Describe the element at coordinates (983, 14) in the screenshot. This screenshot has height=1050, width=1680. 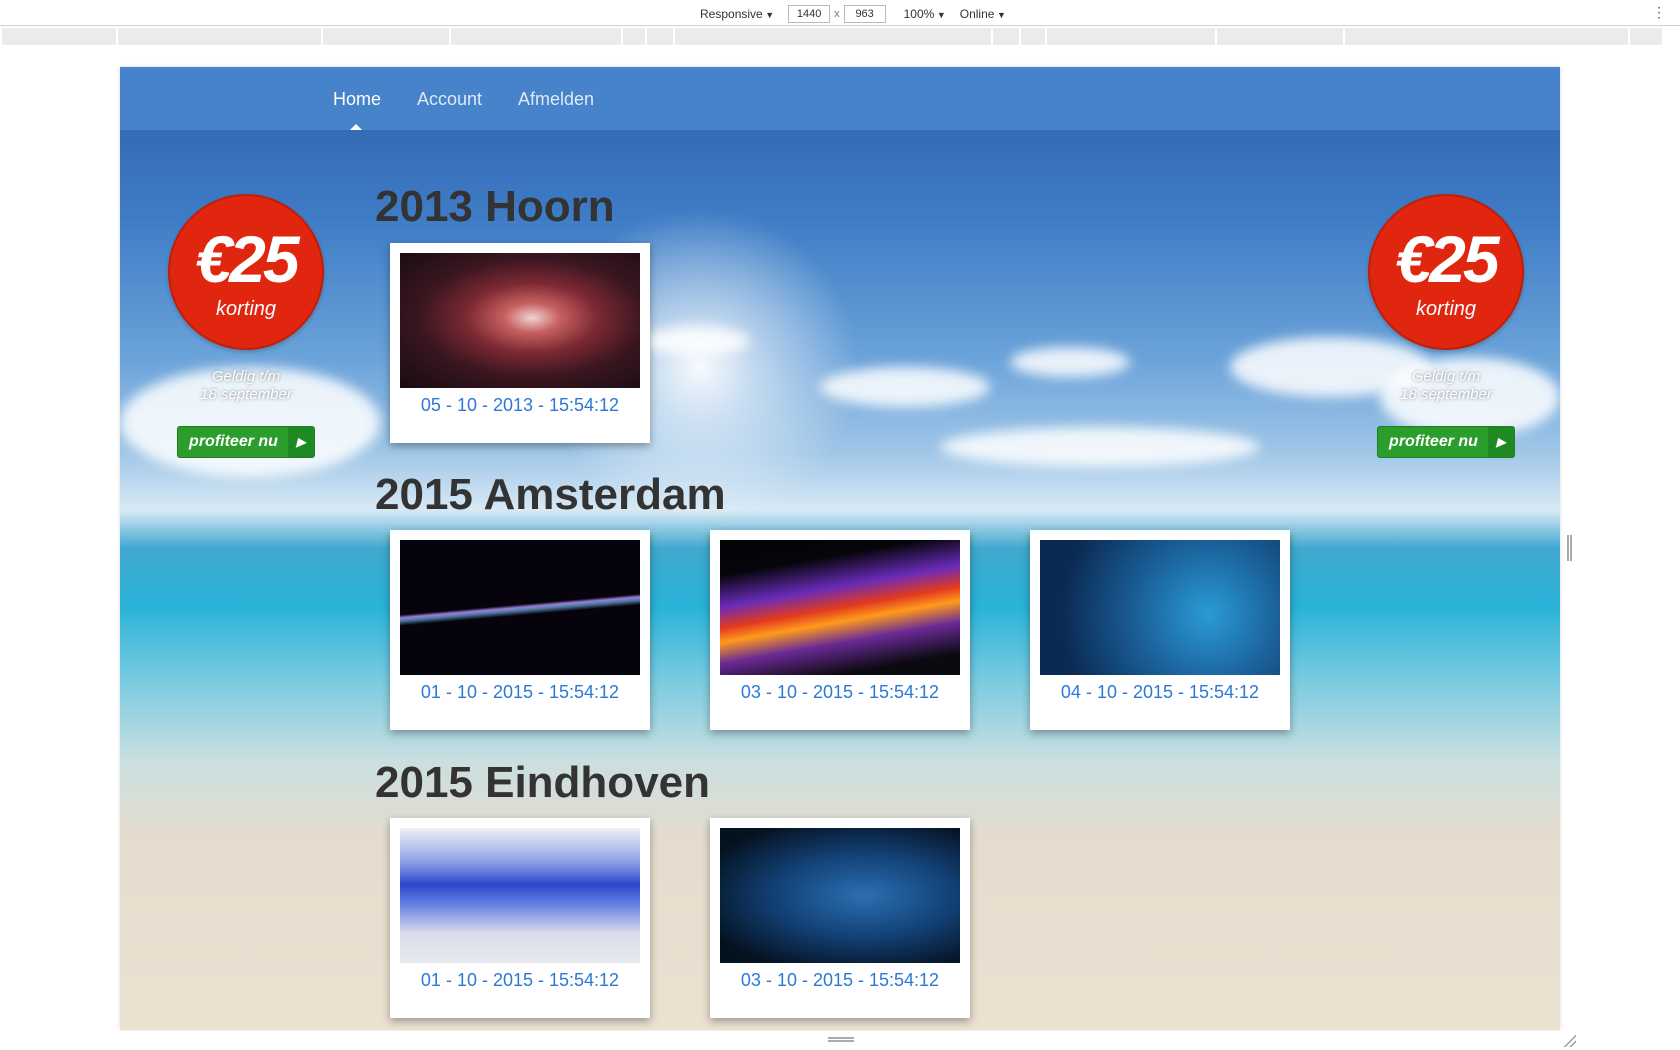
I see `network-dropdown: Online` at that location.